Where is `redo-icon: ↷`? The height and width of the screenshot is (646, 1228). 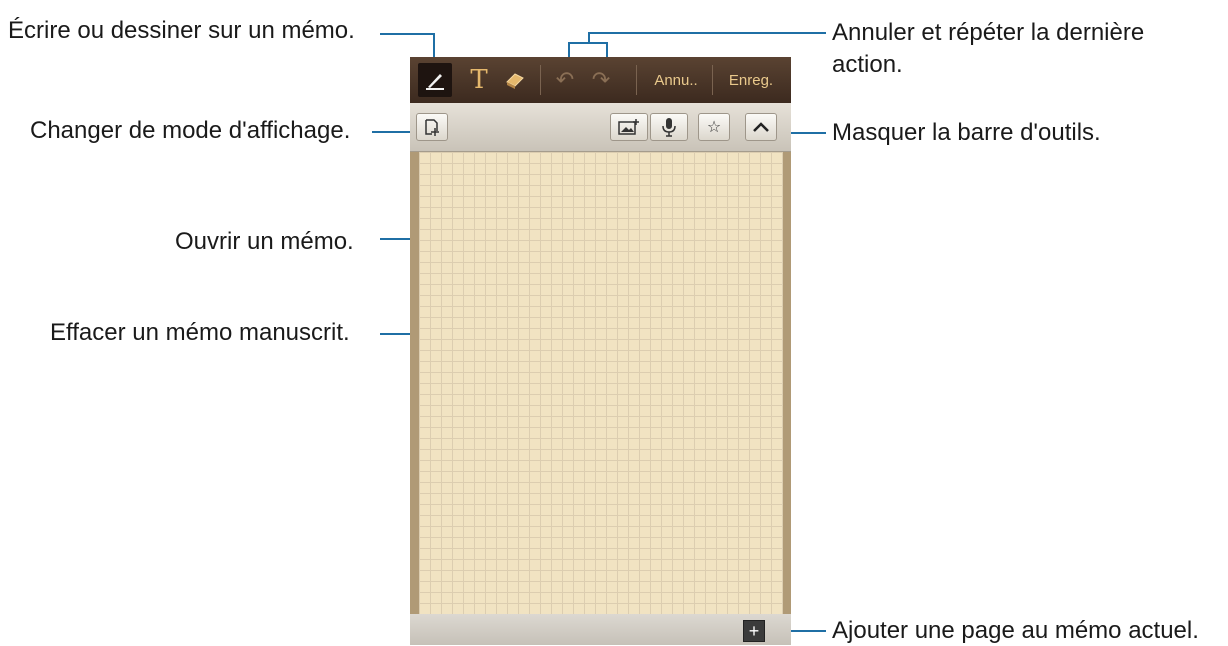 redo-icon: ↷ is located at coordinates (601, 80).